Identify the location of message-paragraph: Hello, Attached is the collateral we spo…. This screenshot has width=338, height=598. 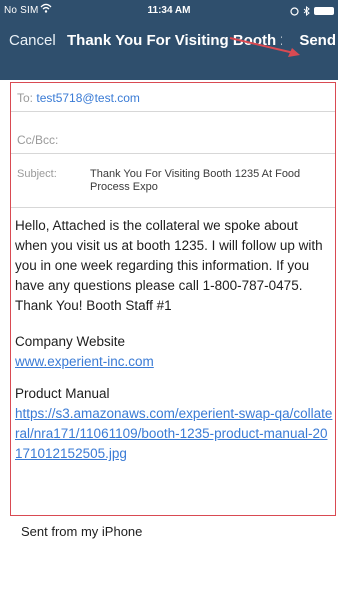
(169, 265).